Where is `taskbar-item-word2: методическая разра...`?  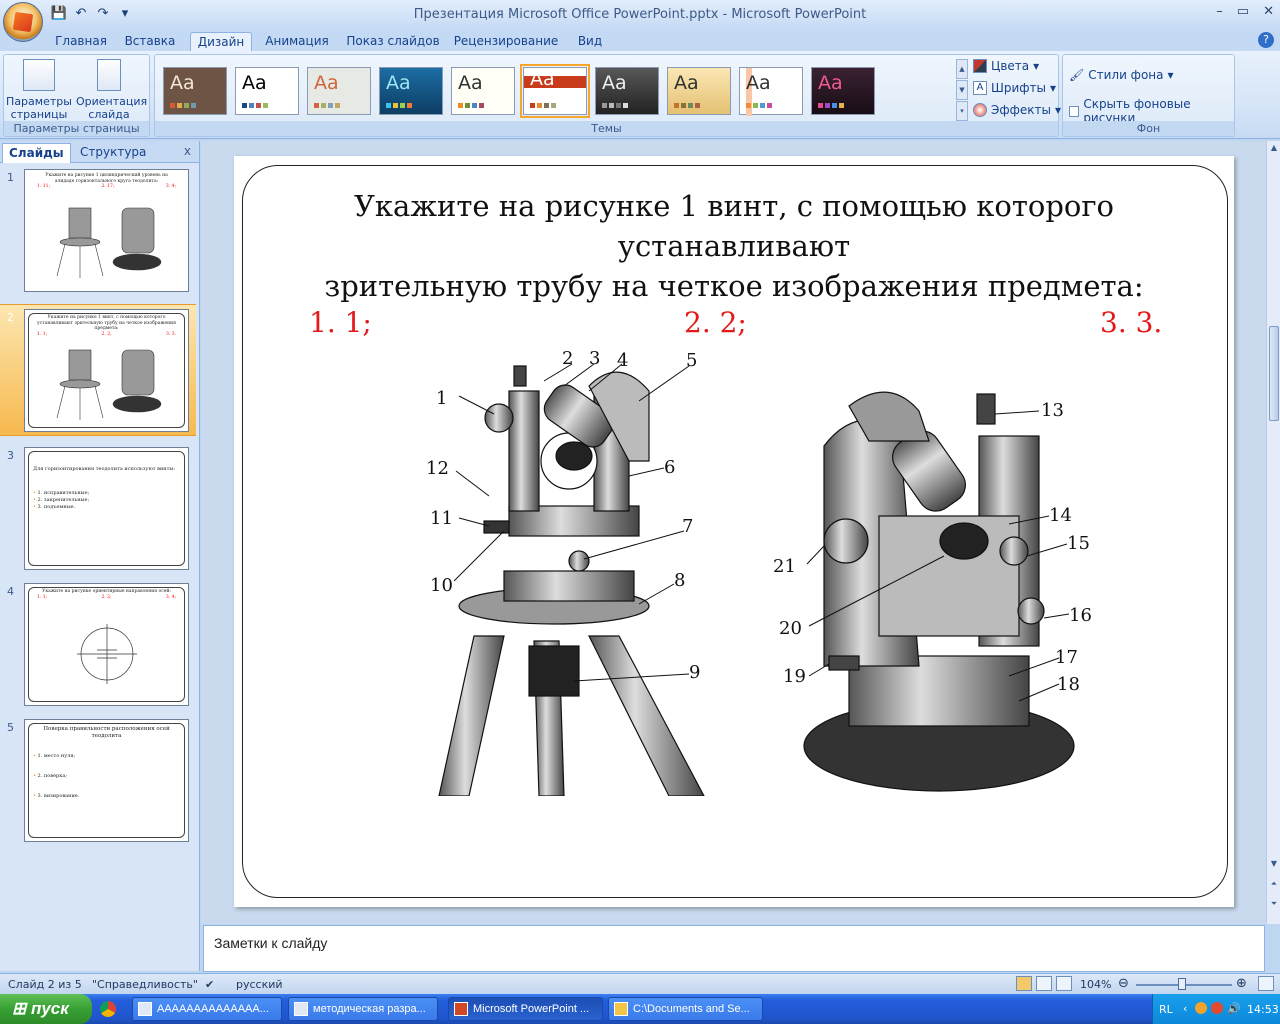 taskbar-item-word2: методическая разра... is located at coordinates (363, 1009).